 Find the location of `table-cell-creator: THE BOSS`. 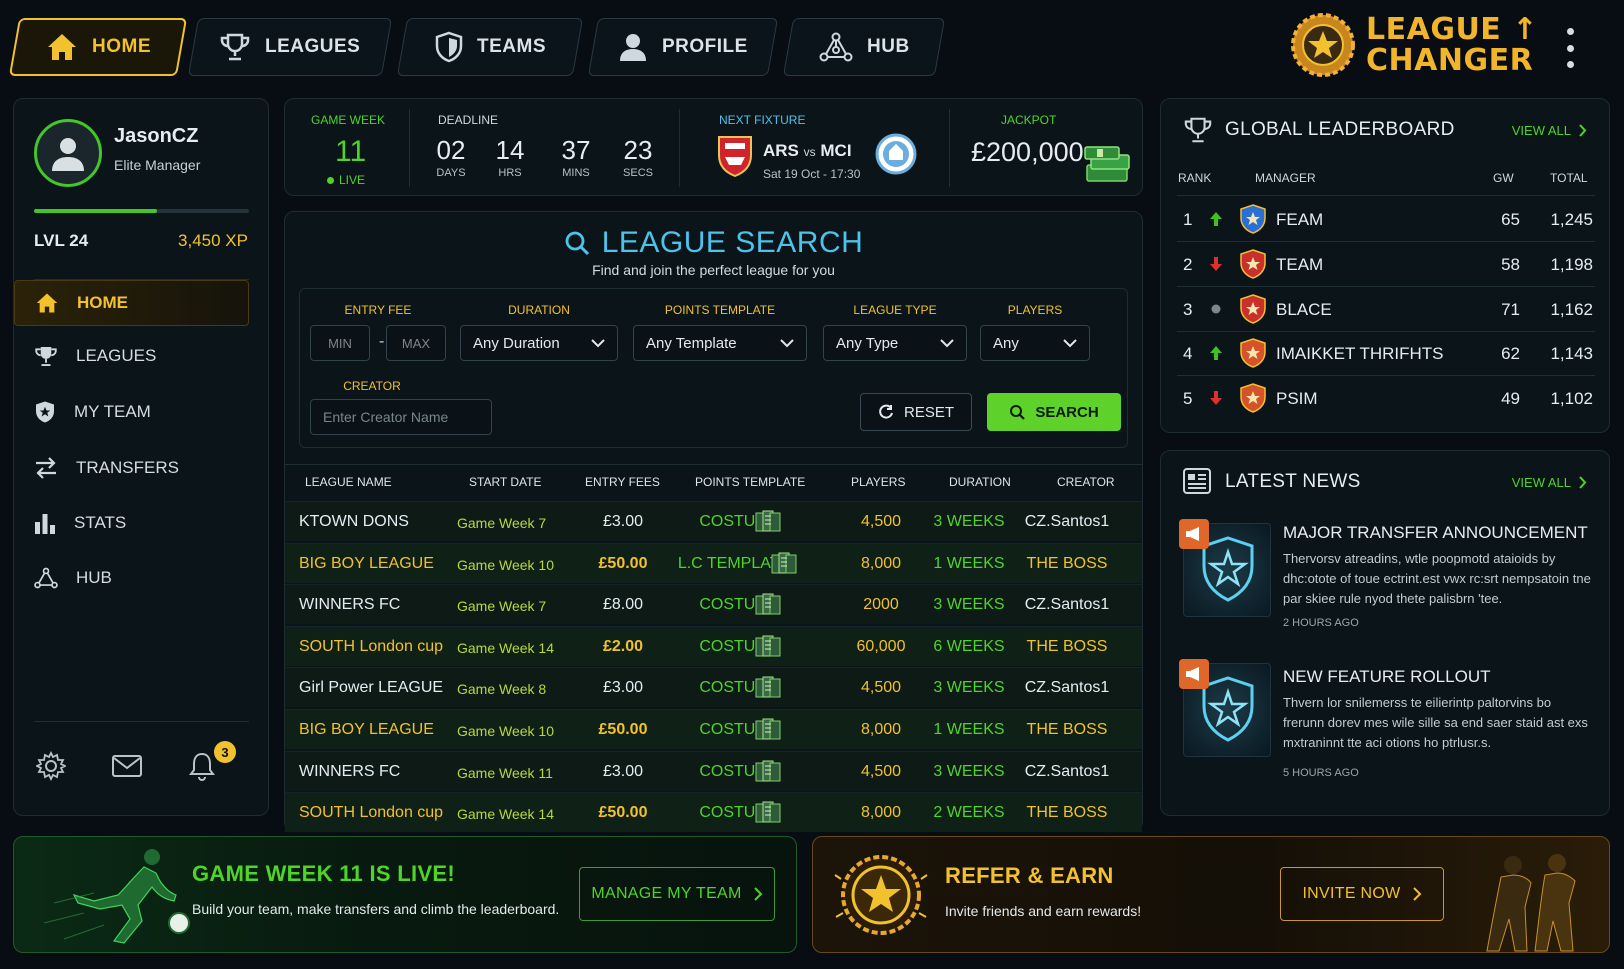

table-cell-creator: THE BOSS is located at coordinates (1067, 563).